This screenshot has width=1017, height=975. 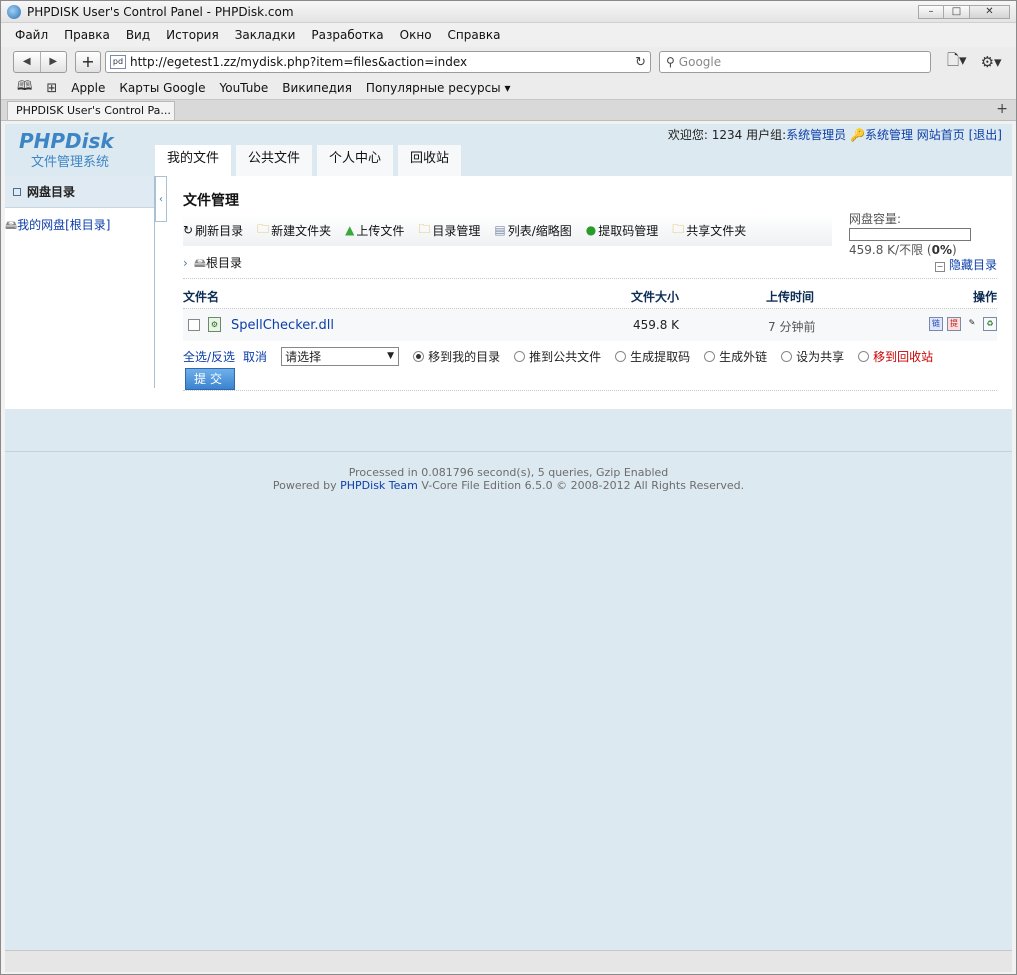 What do you see at coordinates (66, 149) in the screenshot?
I see `site-logo: PHPDisk 文件管理系统` at bounding box center [66, 149].